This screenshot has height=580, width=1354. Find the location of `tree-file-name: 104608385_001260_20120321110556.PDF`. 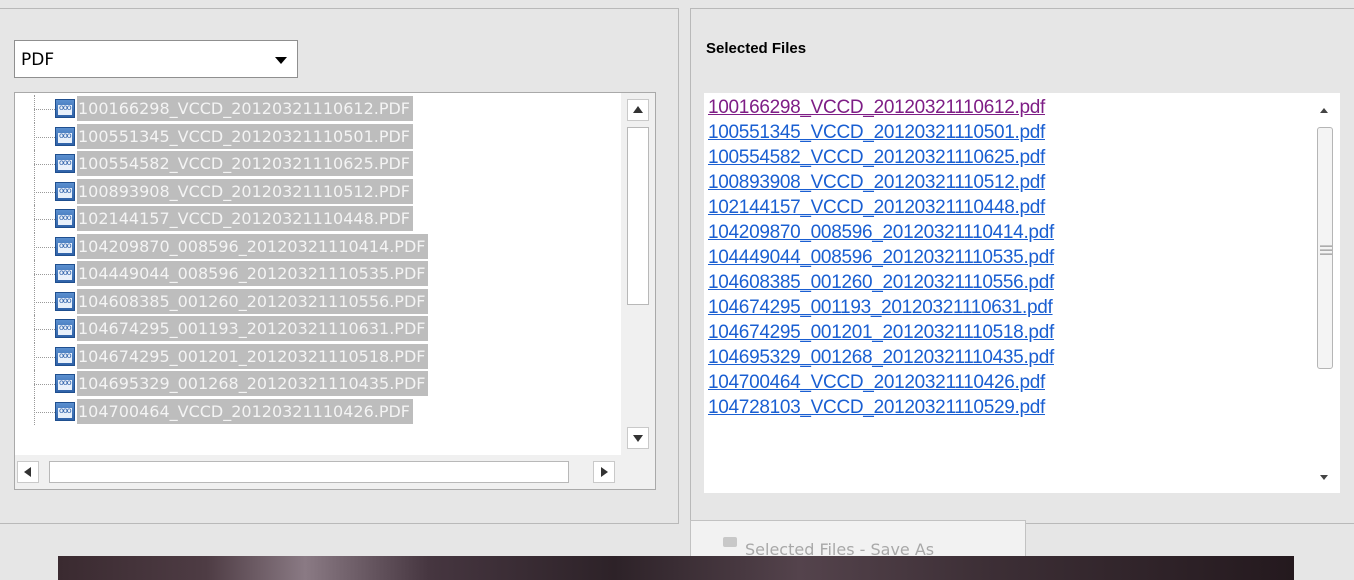

tree-file-name: 104608385_001260_20120321110556.PDF is located at coordinates (253, 301).